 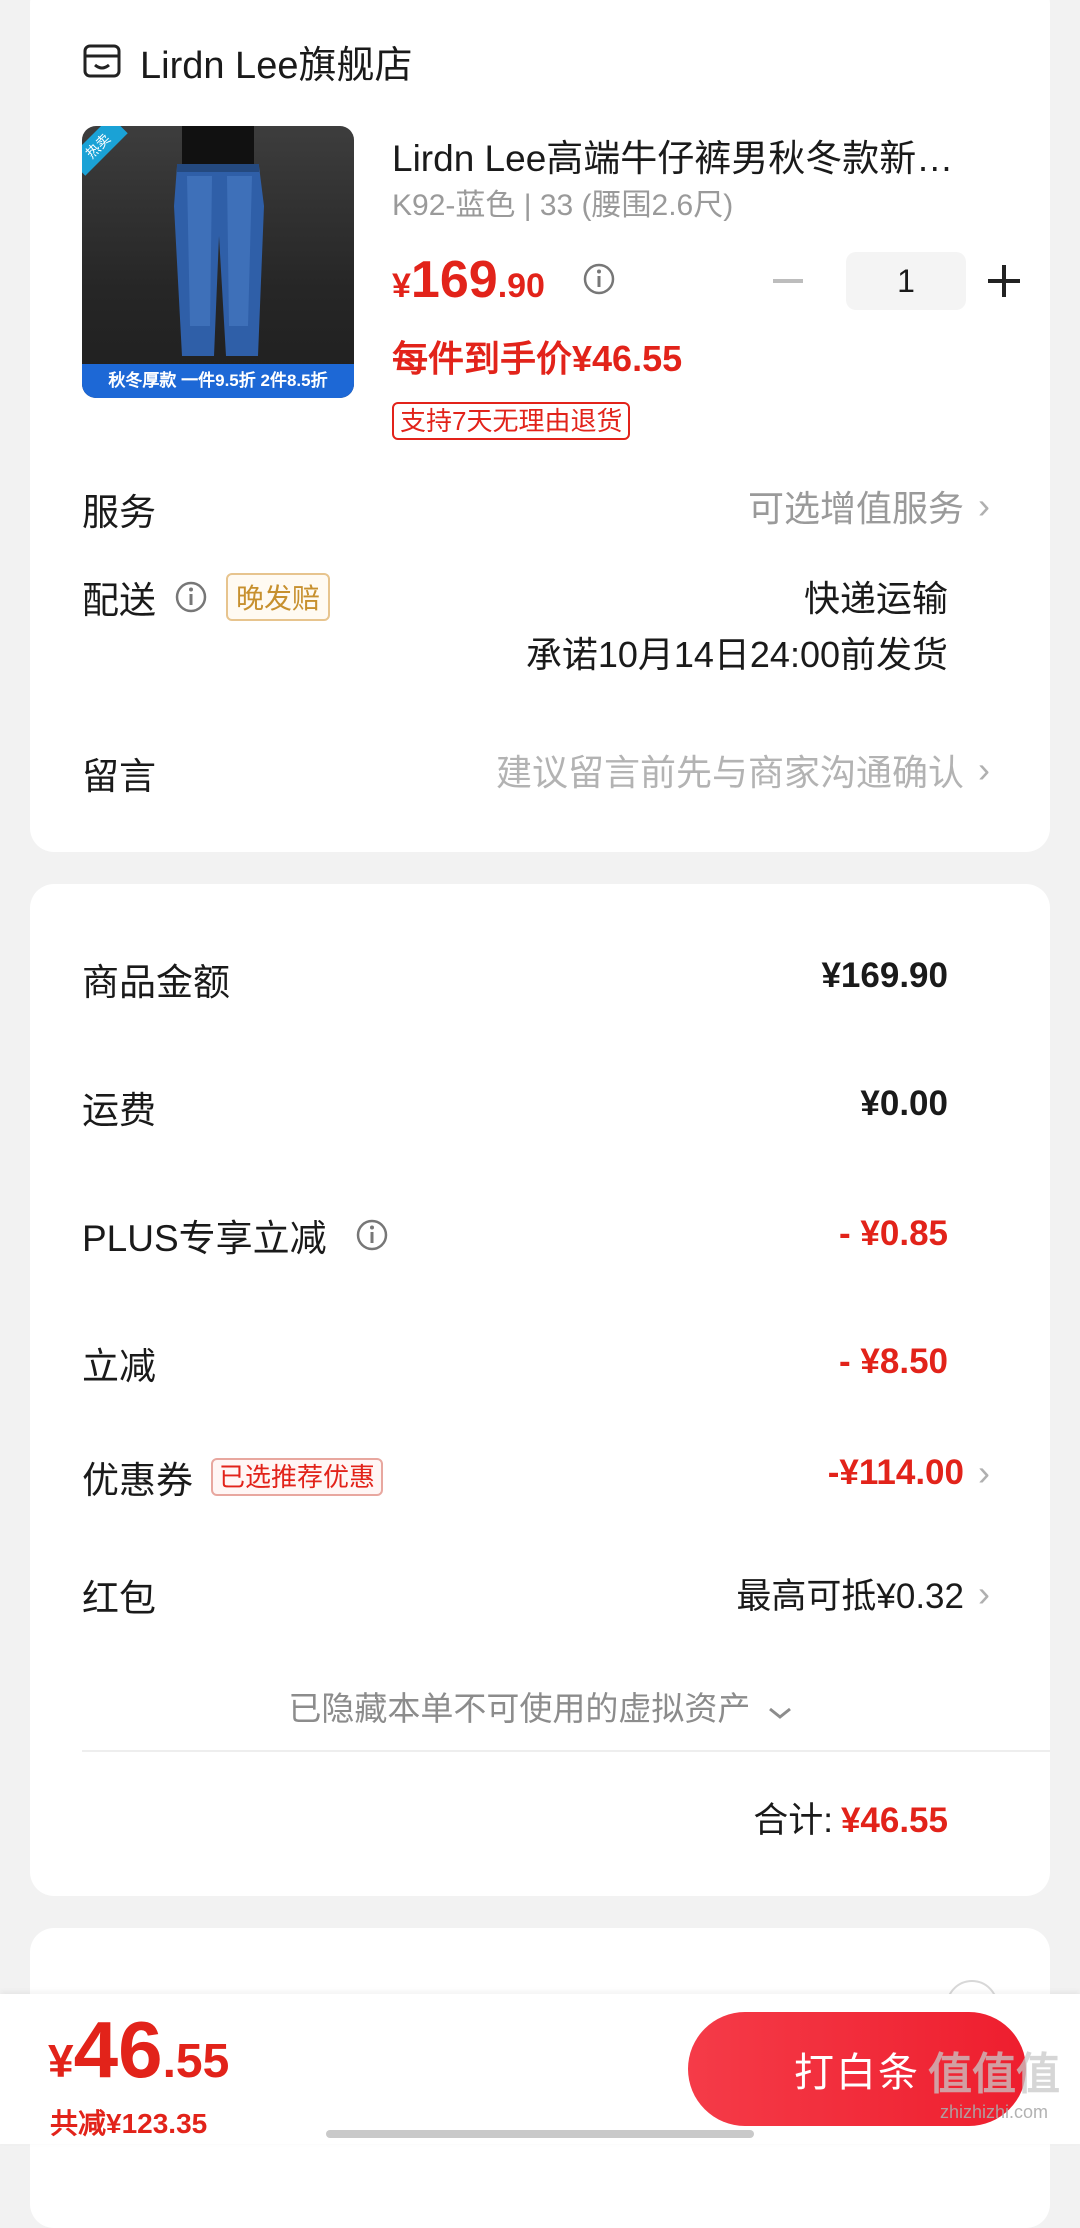 I want to click on final-unit-price: 每件到手价¥46.55, so click(x=537, y=358).